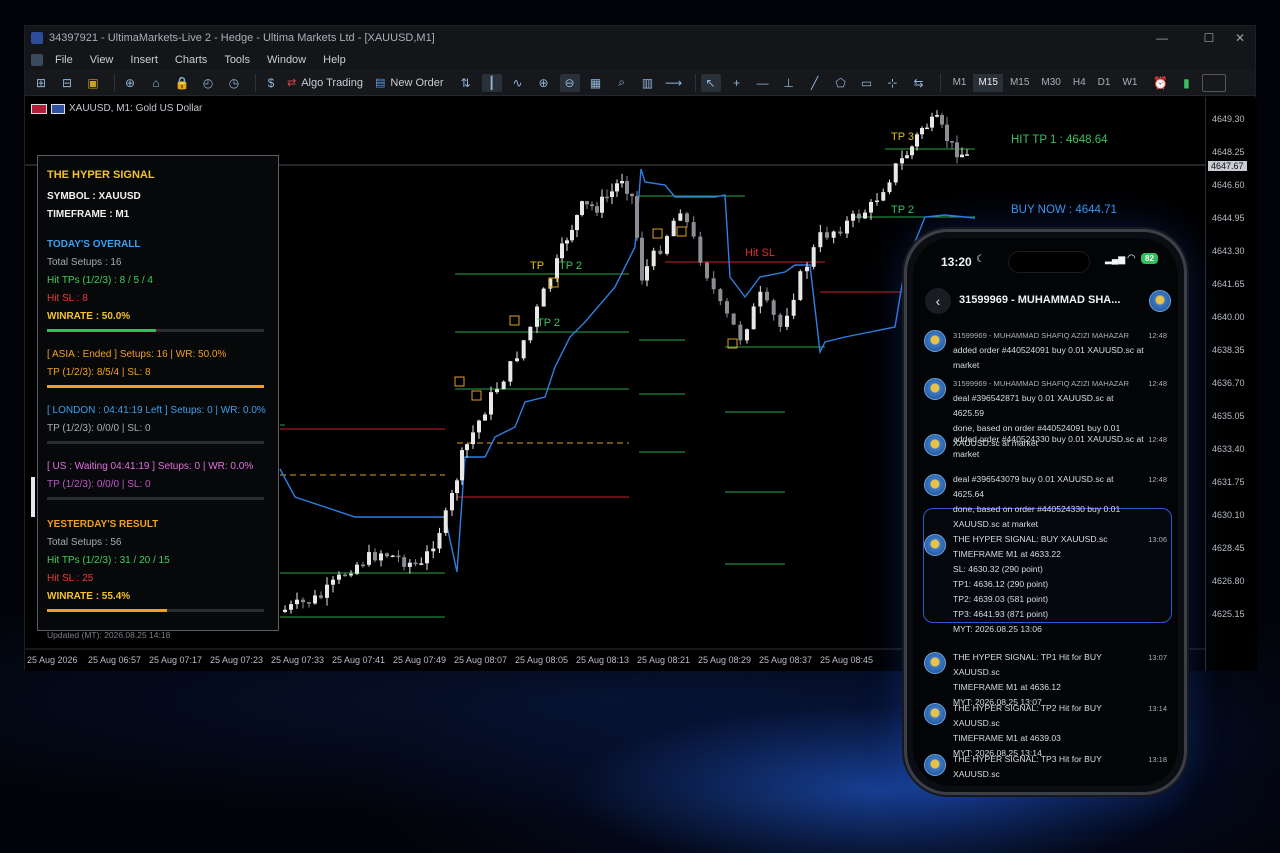 The height and width of the screenshot is (853, 1280). I want to click on chat-avatar, so click(1160, 301).